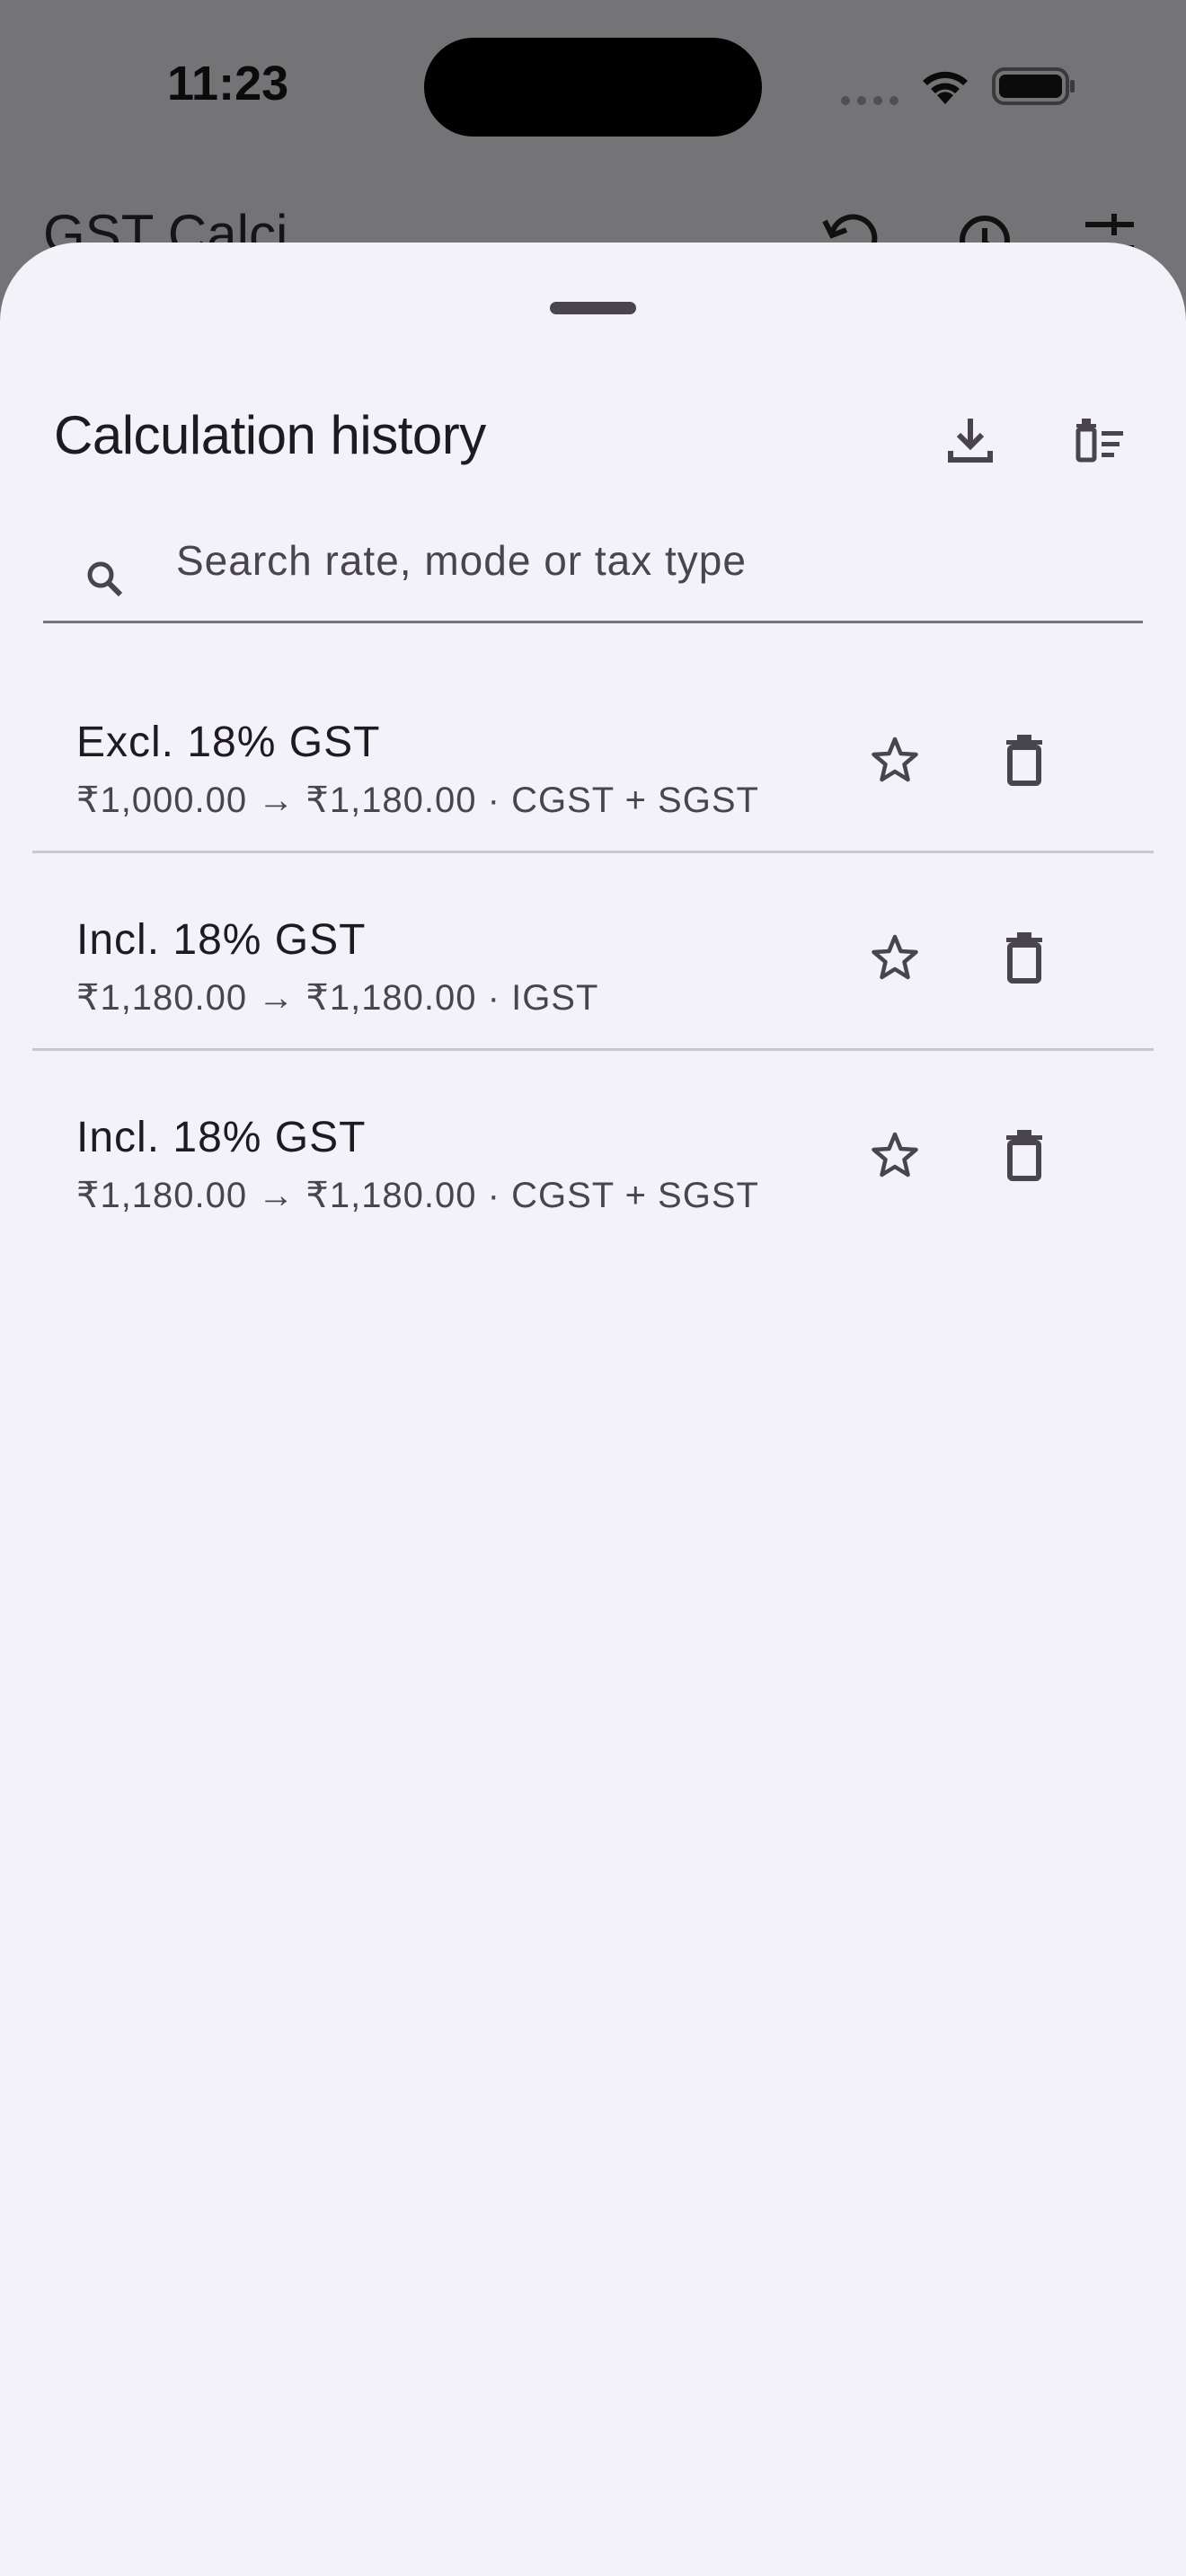 The width and height of the screenshot is (1186, 2576). What do you see at coordinates (945, 87) in the screenshot?
I see `wifi-icon` at bounding box center [945, 87].